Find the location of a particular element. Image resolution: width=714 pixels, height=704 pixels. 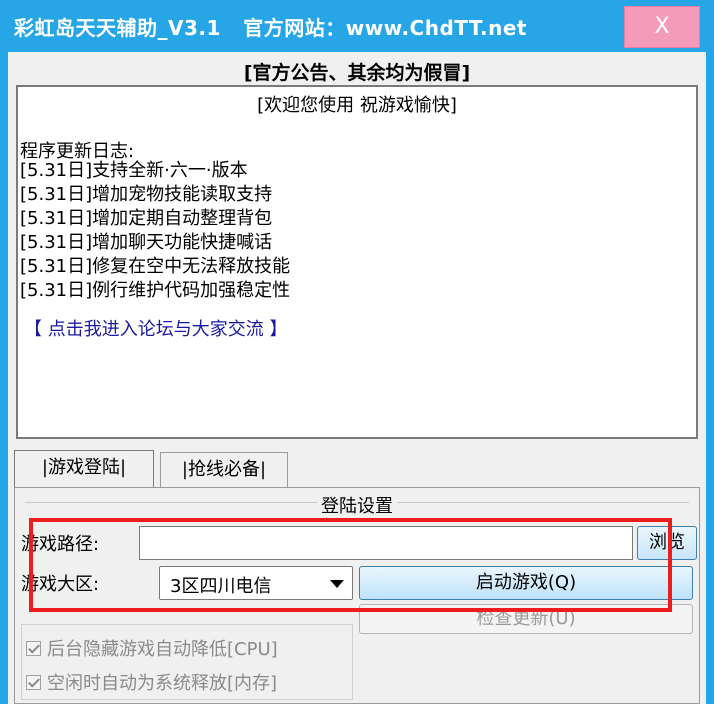

changelog-item: [5.31日]增加宠物技能读取支持 is located at coordinates (146, 194).